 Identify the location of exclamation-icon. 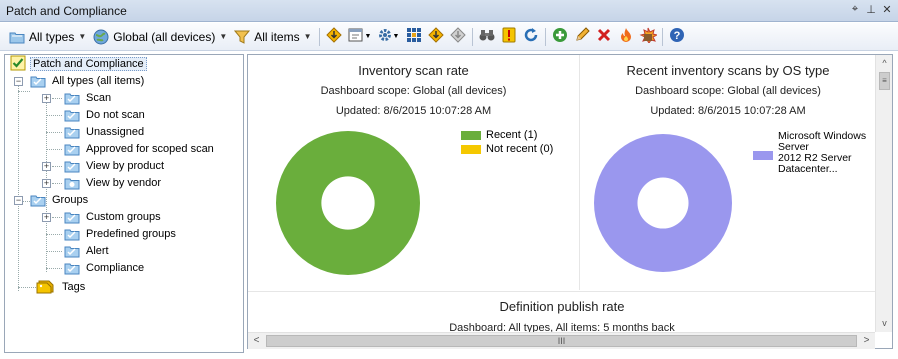
(509, 36).